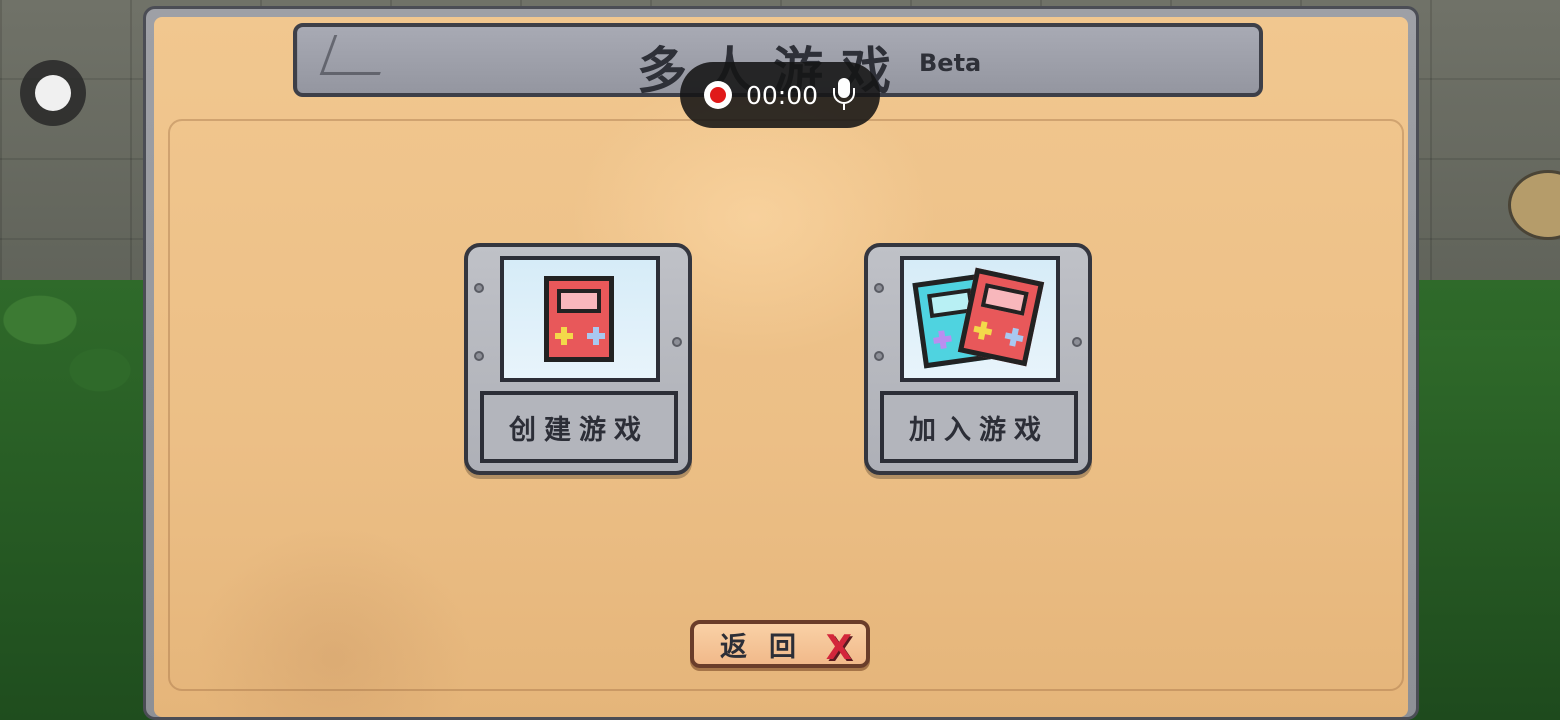  Describe the element at coordinates (717, 95) in the screenshot. I see `record-icon` at that location.